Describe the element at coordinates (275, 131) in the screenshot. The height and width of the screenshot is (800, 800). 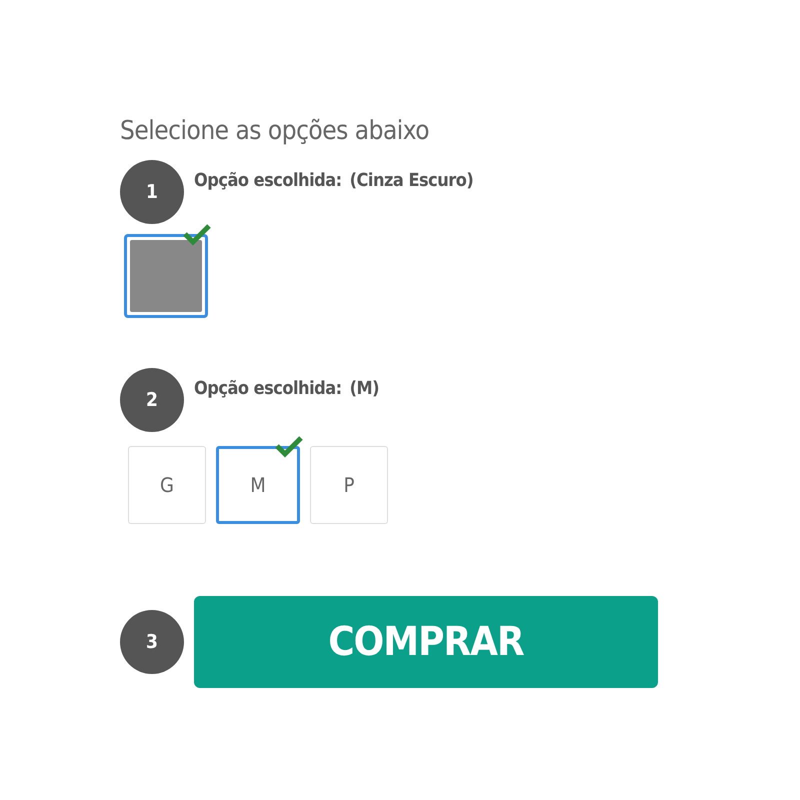
I see `heading: Selecione as opções abaixo` at that location.